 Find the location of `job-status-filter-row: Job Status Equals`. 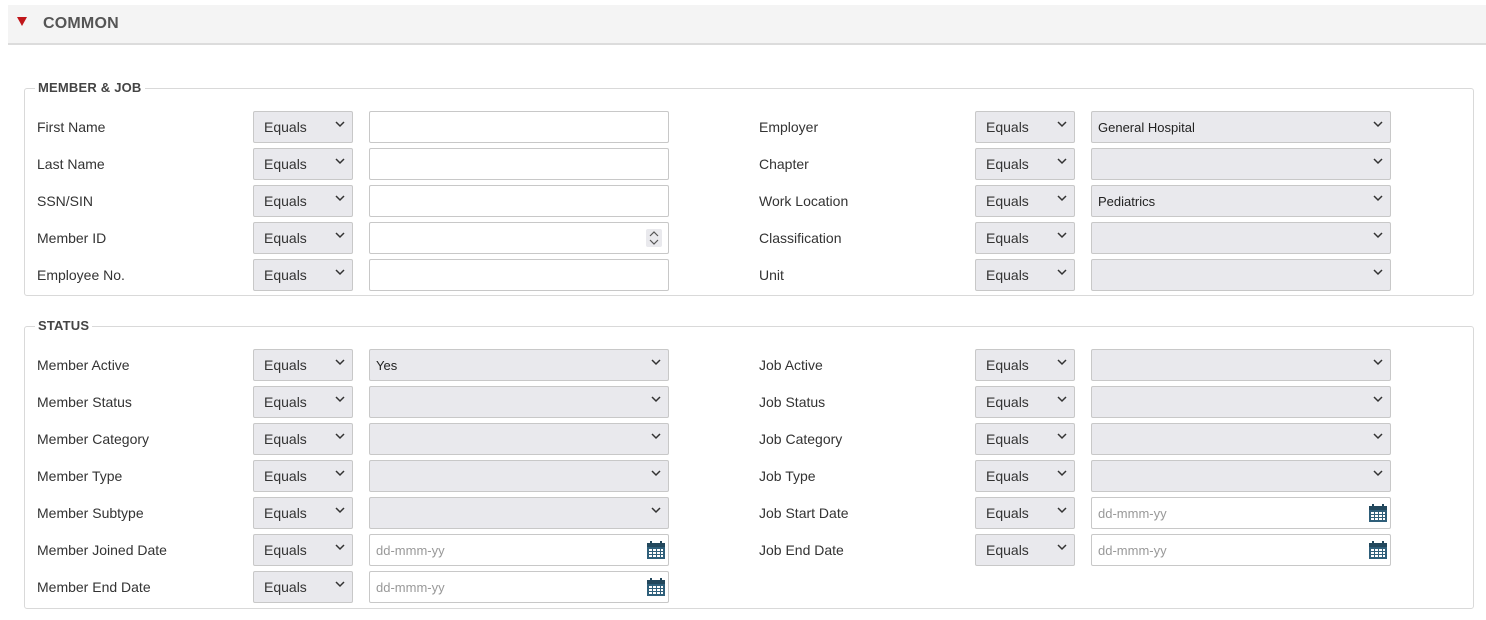

job-status-filter-row: Job Status Equals is located at coordinates (750, 402).